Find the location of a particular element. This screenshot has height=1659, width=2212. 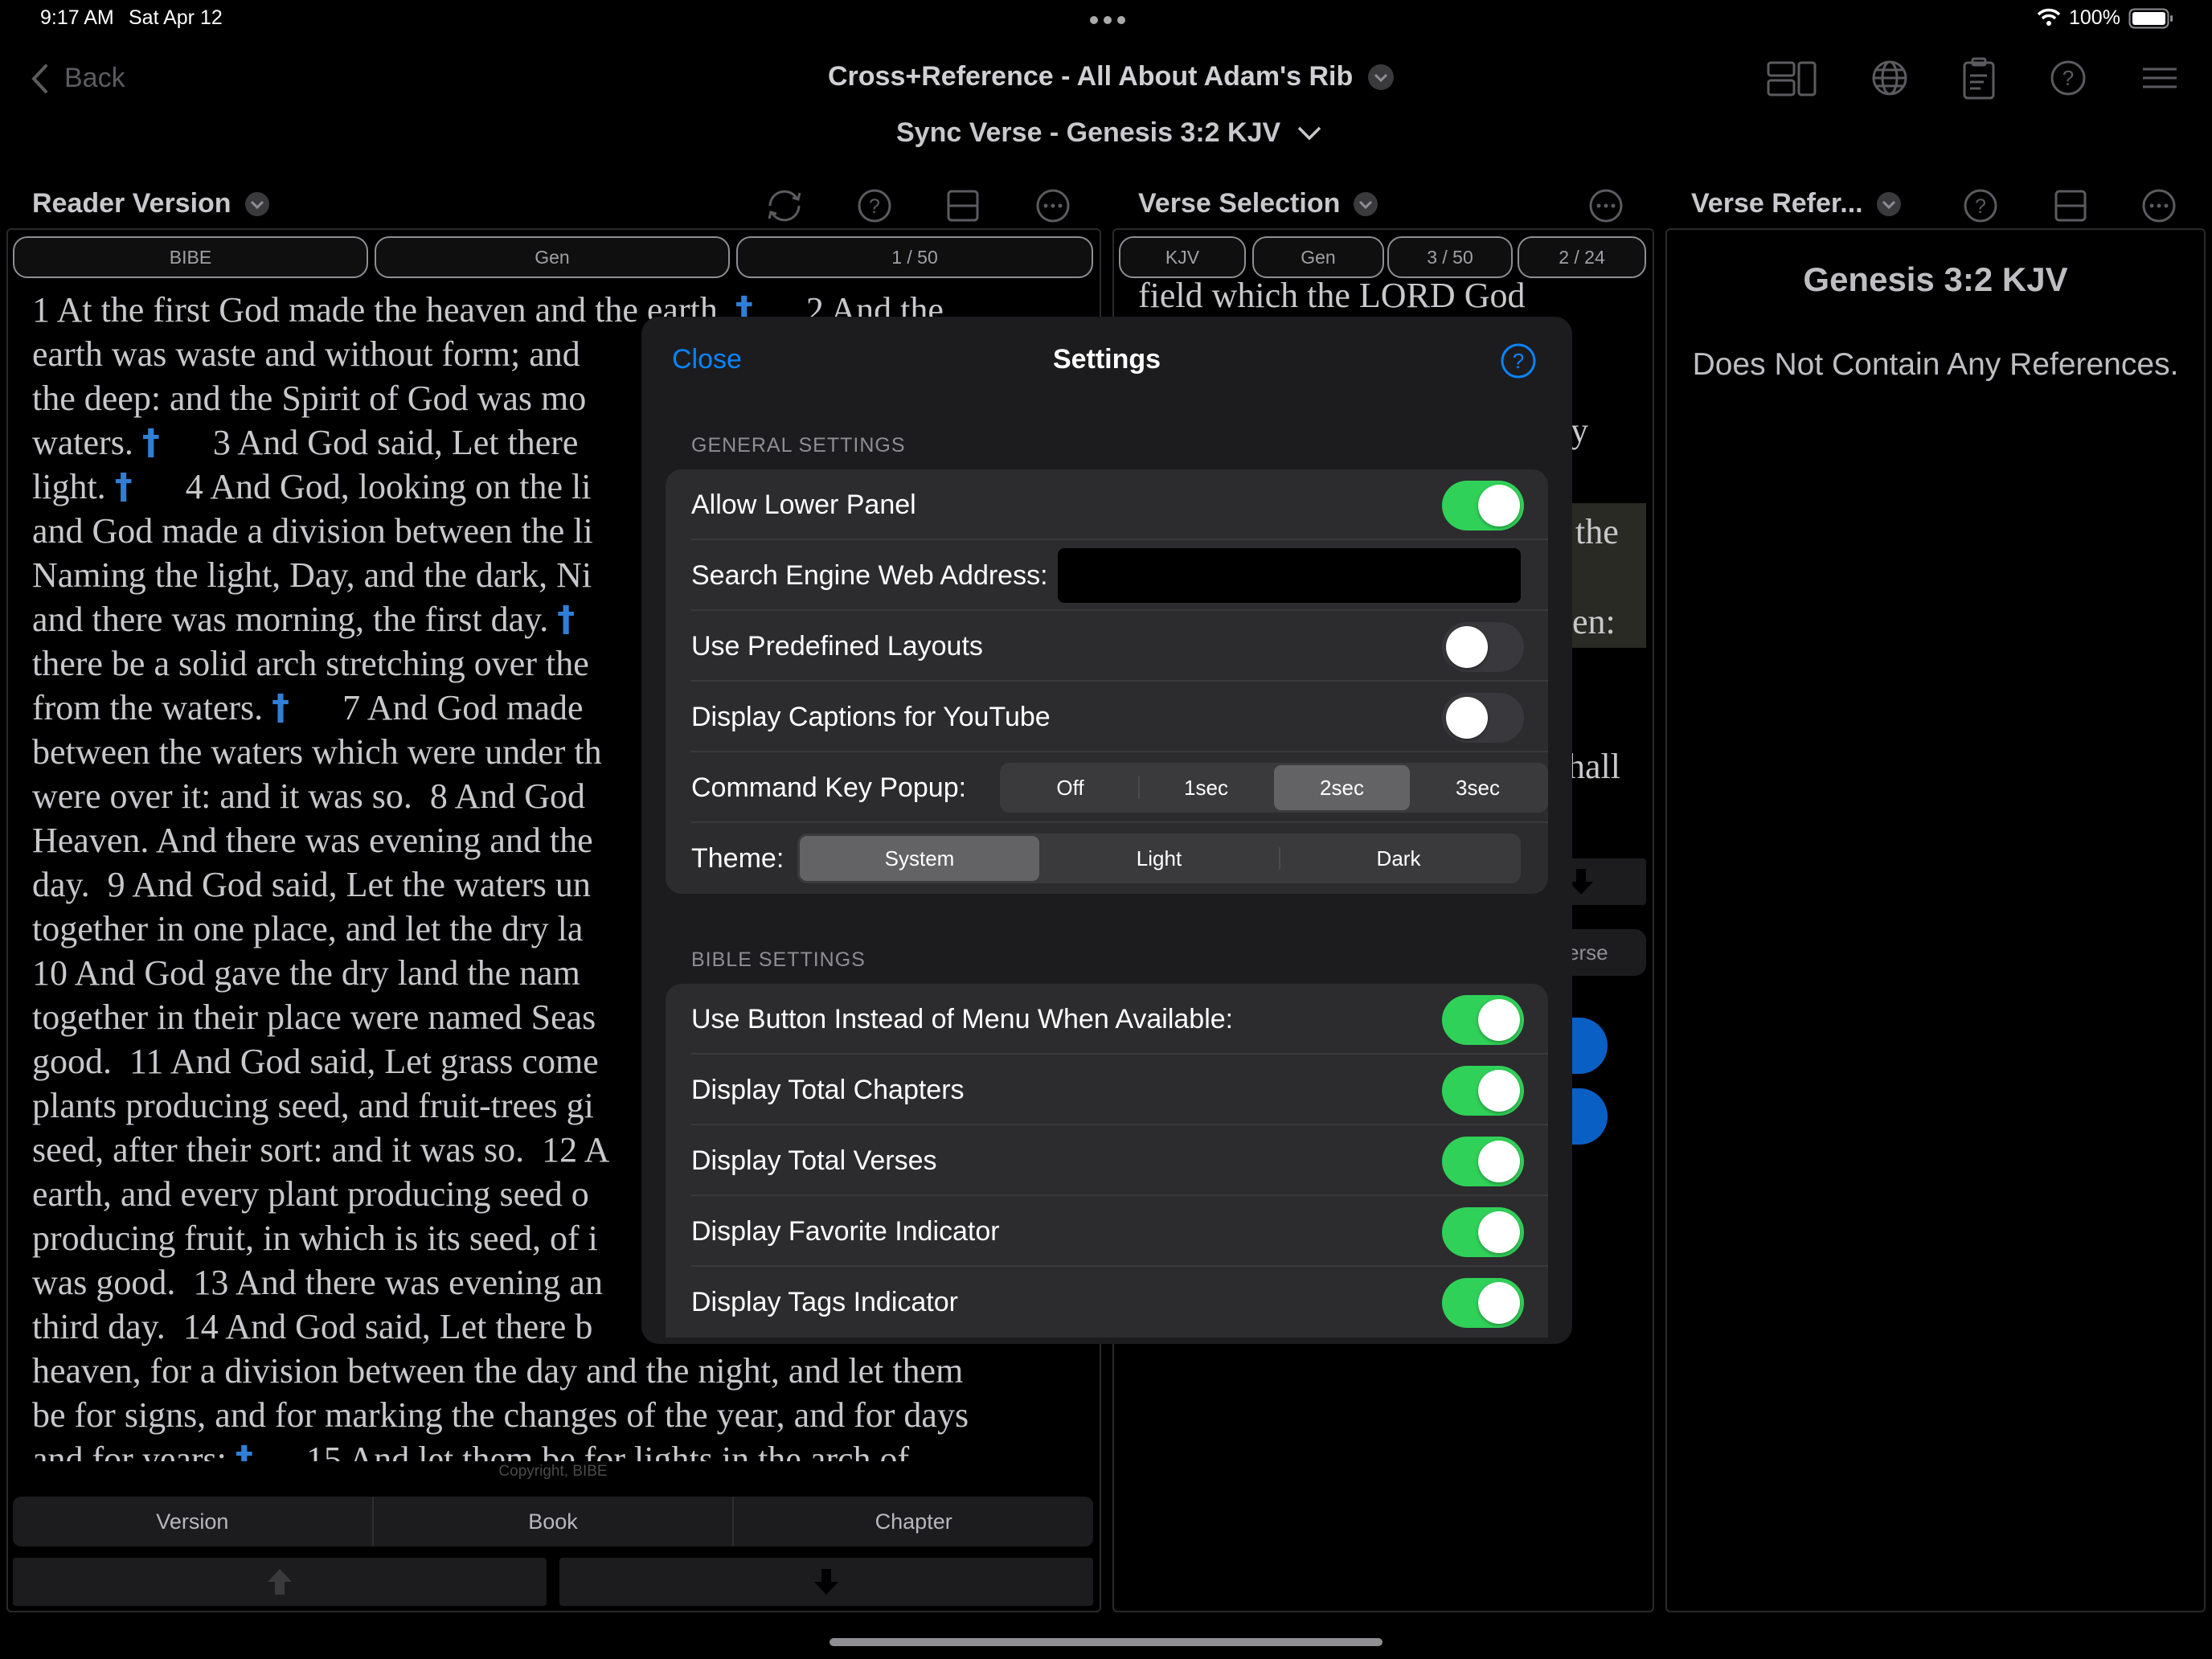

verse-text: earth, and every plant producing seed o is located at coordinates (310, 1194).